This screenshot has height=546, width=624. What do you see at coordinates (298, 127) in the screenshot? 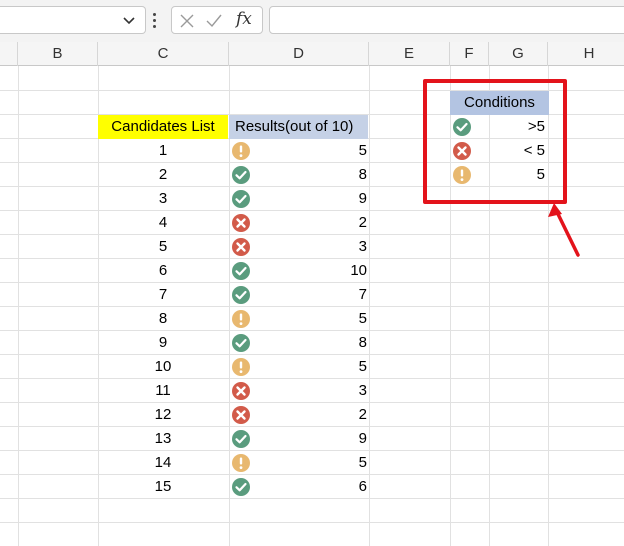
I see `header-results: Results(out of 10)` at bounding box center [298, 127].